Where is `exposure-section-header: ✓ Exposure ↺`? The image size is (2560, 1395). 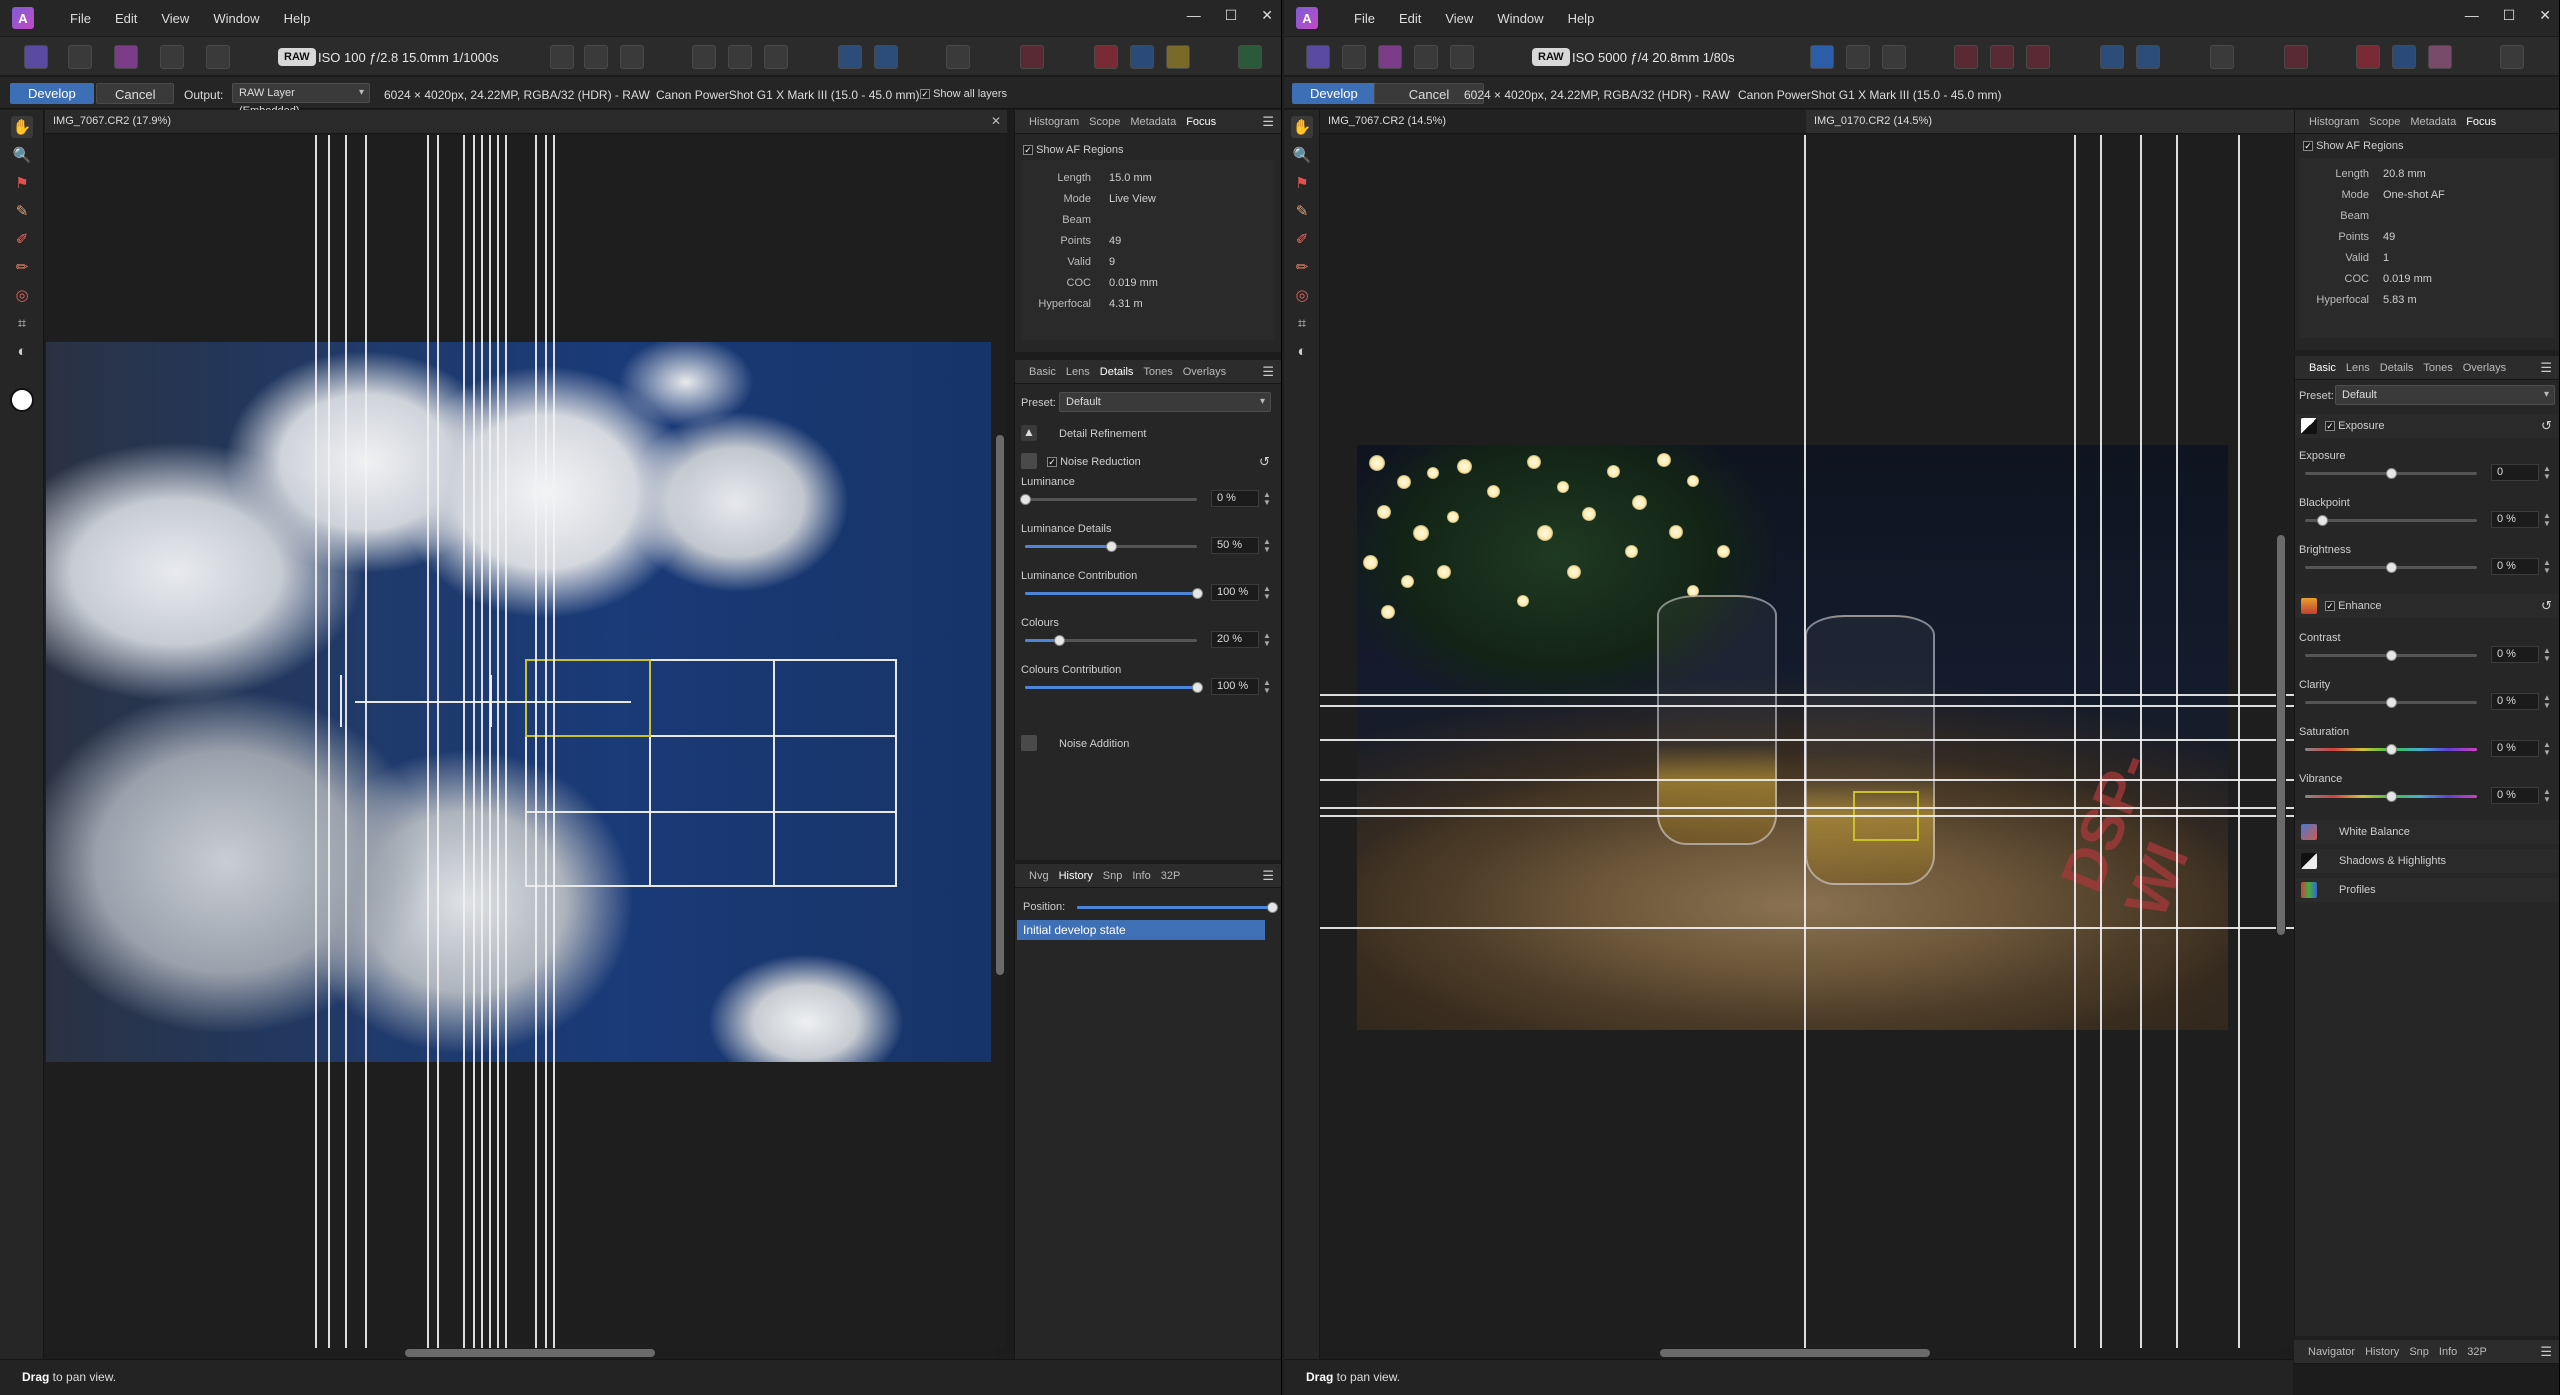
exposure-section-header: ✓ Exposure ↺ is located at coordinates (2427, 426).